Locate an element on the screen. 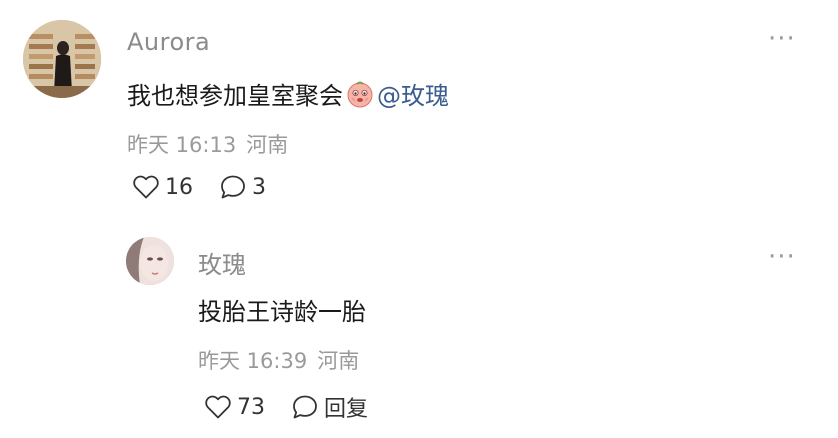 The image size is (838, 438). avatar is located at coordinates (62, 59).